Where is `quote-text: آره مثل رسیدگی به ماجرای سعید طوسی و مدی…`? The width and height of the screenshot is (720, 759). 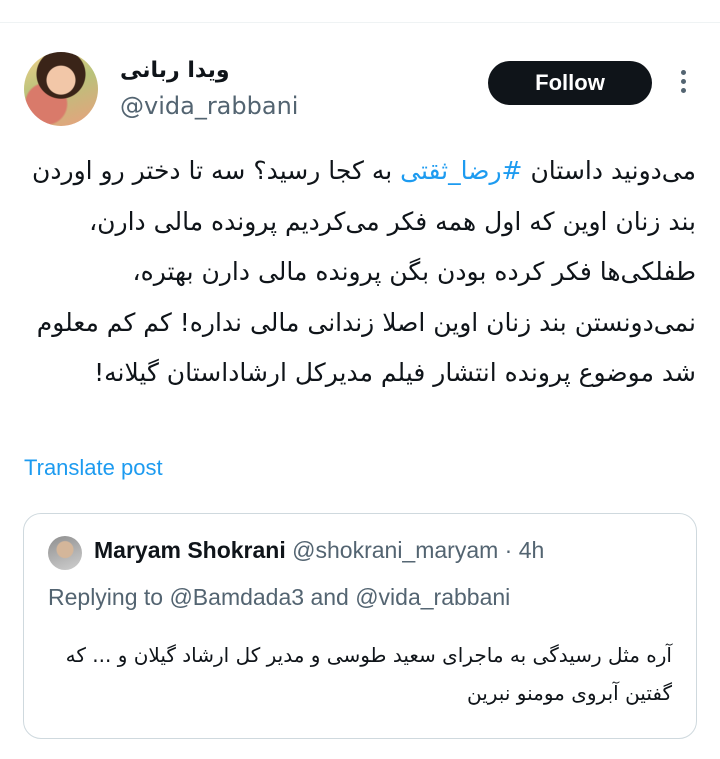
quote-text: آره مثل رسیدگی به ماجرای سعید طوسی و مدی… is located at coordinates (368, 674).